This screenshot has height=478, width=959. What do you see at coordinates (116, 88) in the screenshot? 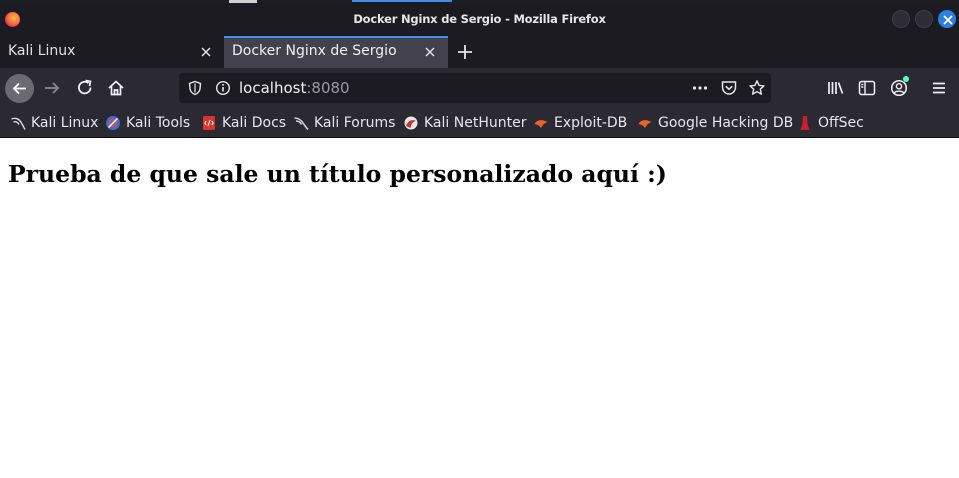
I see `home-icon` at bounding box center [116, 88].